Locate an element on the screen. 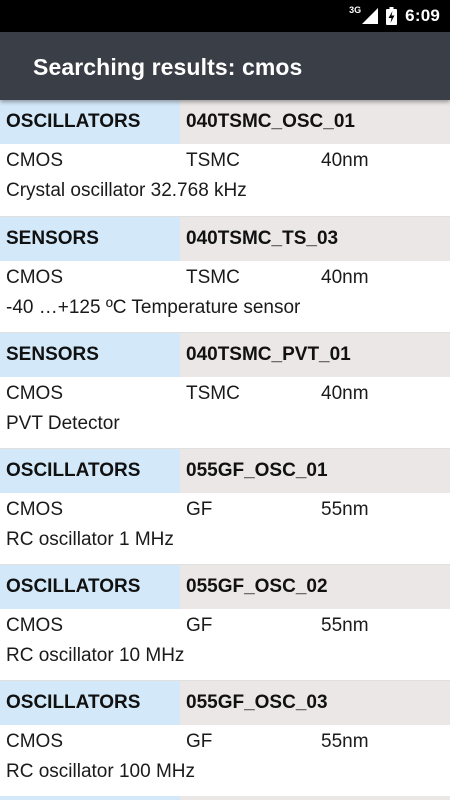 The height and width of the screenshot is (800, 450). battery-charging-icon is located at coordinates (392, 16).